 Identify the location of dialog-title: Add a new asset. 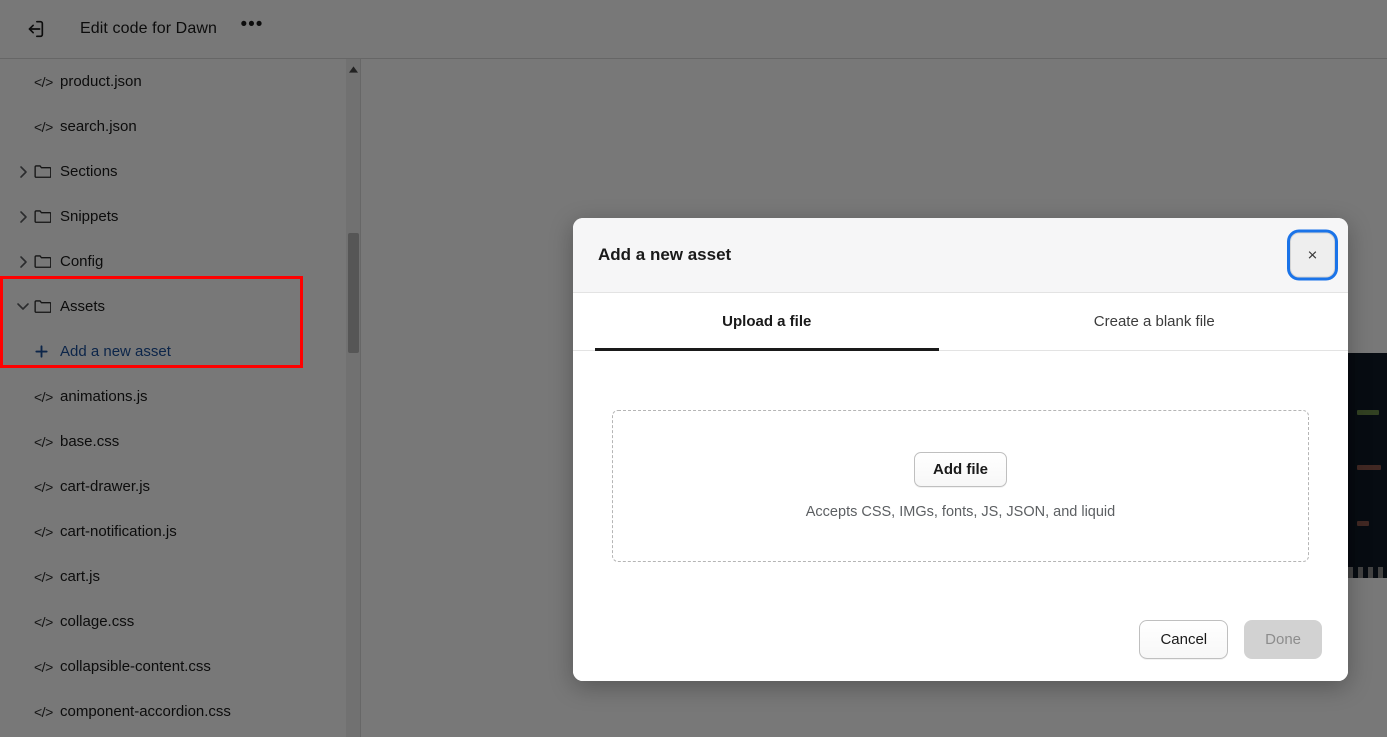
(665, 254).